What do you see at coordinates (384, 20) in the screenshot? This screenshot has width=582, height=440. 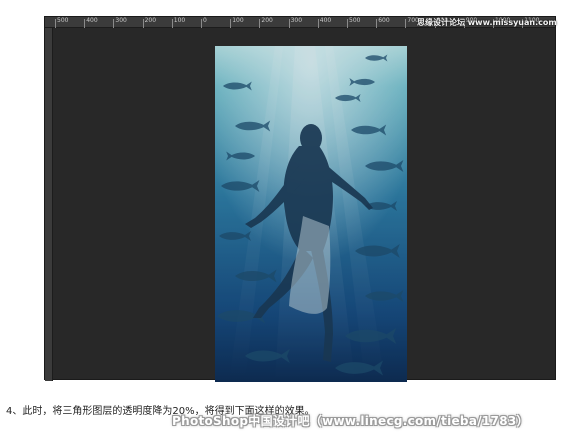 I see `ruler-label: 600` at bounding box center [384, 20].